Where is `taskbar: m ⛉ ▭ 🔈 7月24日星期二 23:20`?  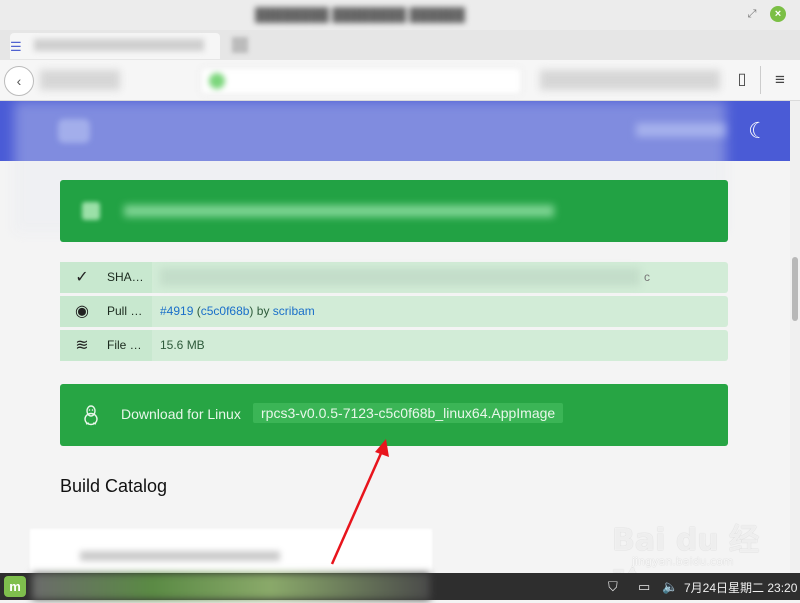
taskbar: m ⛉ ▭ 🔈 7月24日星期二 23:20 is located at coordinates (400, 586).